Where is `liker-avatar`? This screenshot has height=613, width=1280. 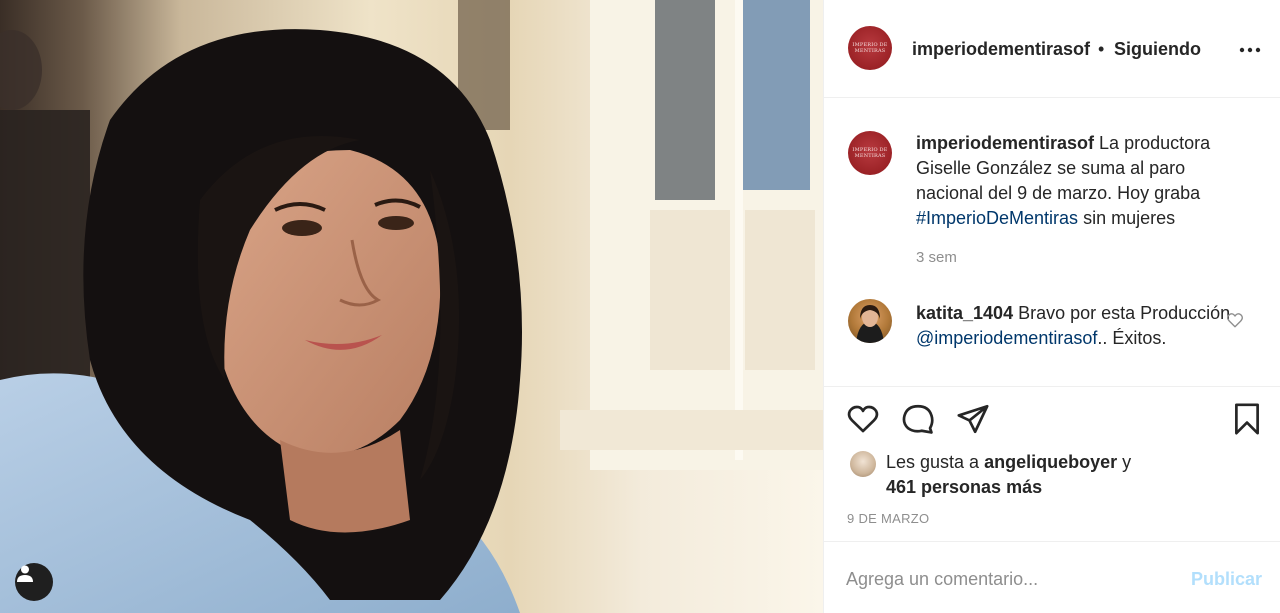 liker-avatar is located at coordinates (863, 464).